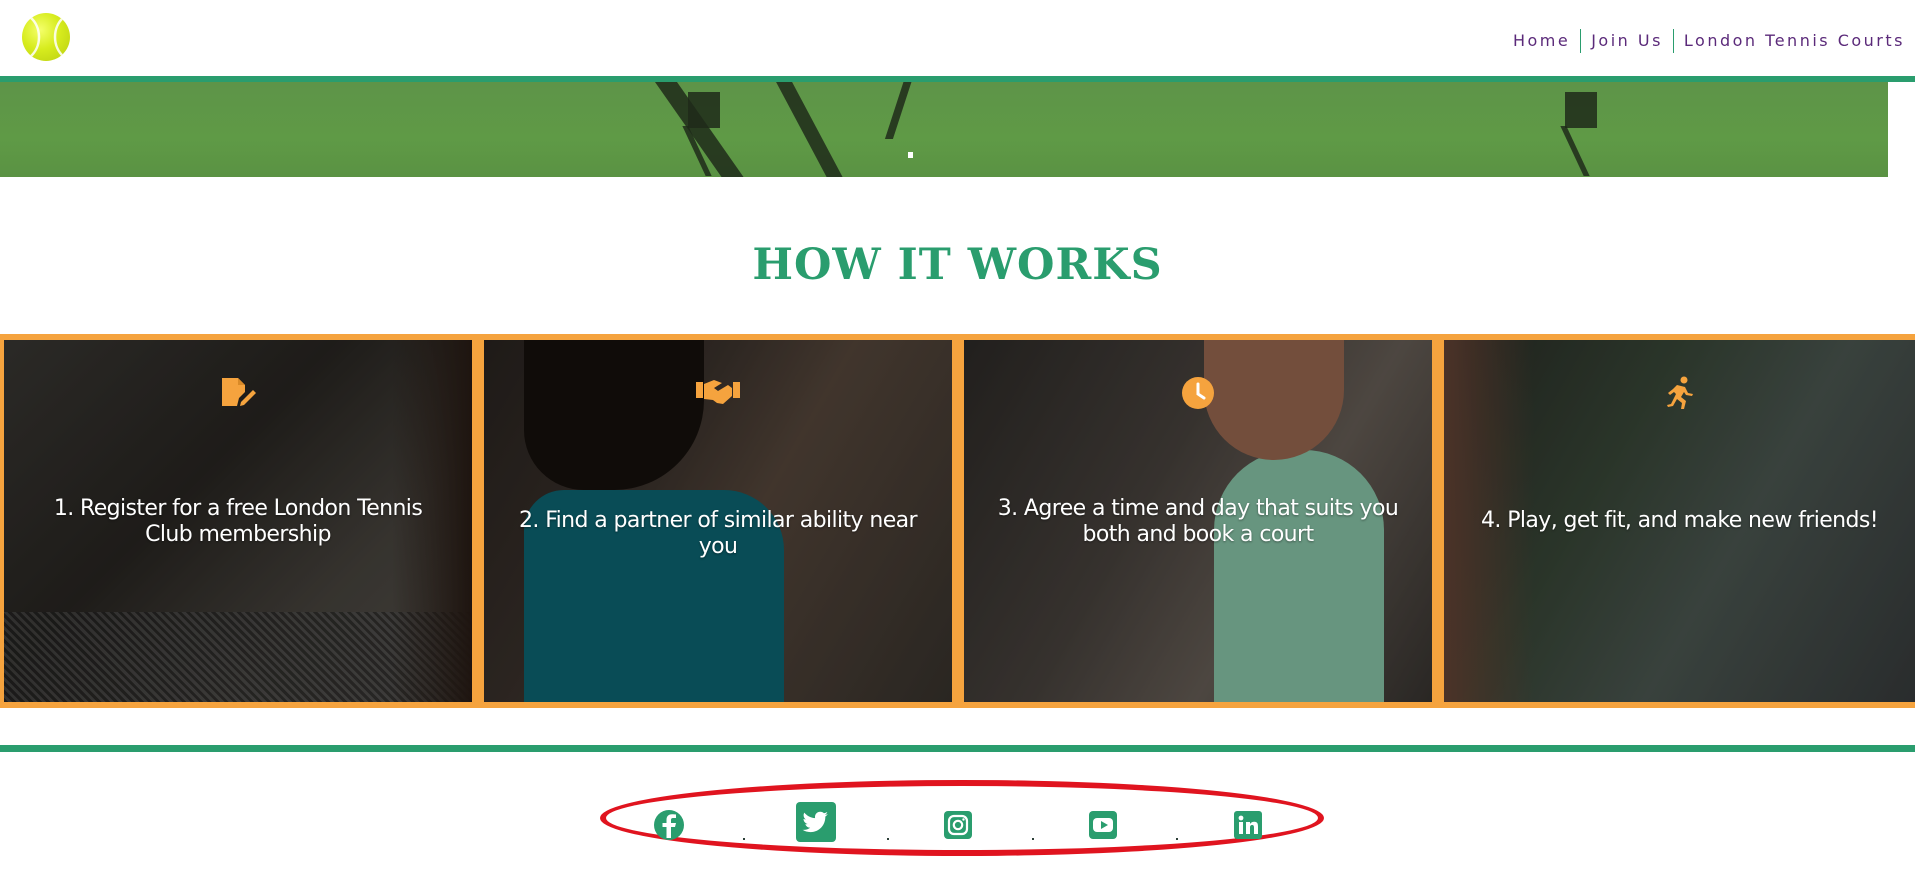  Describe the element at coordinates (957, 38) in the screenshot. I see `site-header: Home Join Us London Tennis Courts` at that location.